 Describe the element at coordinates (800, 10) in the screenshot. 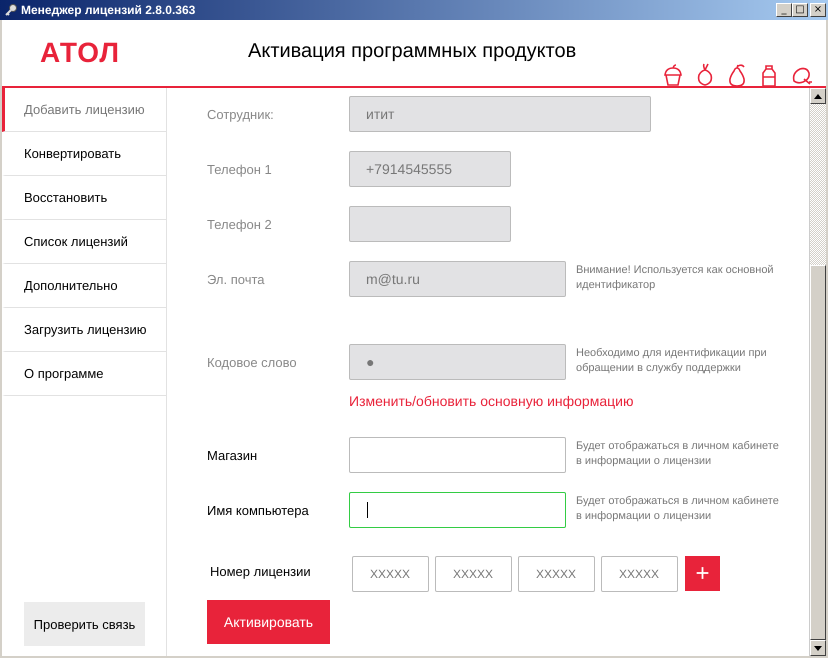

I see `maximize-button: □` at that location.